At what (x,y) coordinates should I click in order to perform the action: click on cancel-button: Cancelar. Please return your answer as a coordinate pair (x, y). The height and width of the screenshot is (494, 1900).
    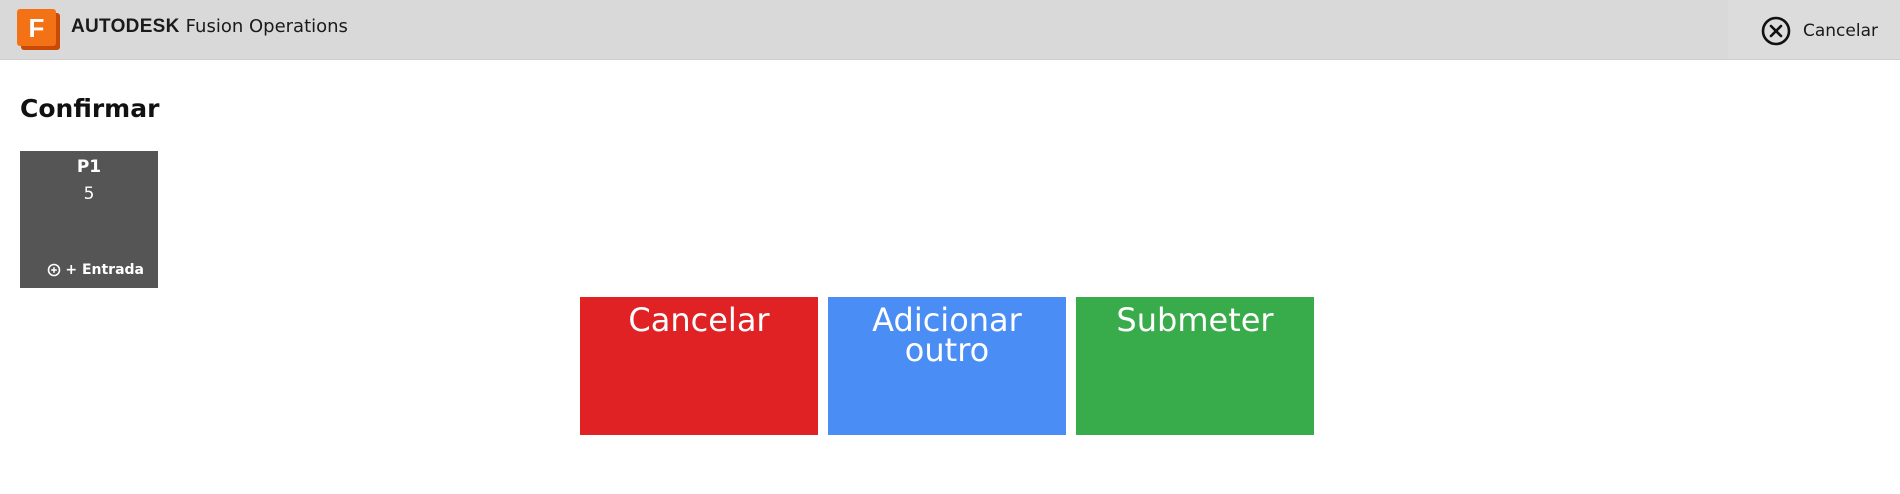
    Looking at the image, I should click on (699, 366).